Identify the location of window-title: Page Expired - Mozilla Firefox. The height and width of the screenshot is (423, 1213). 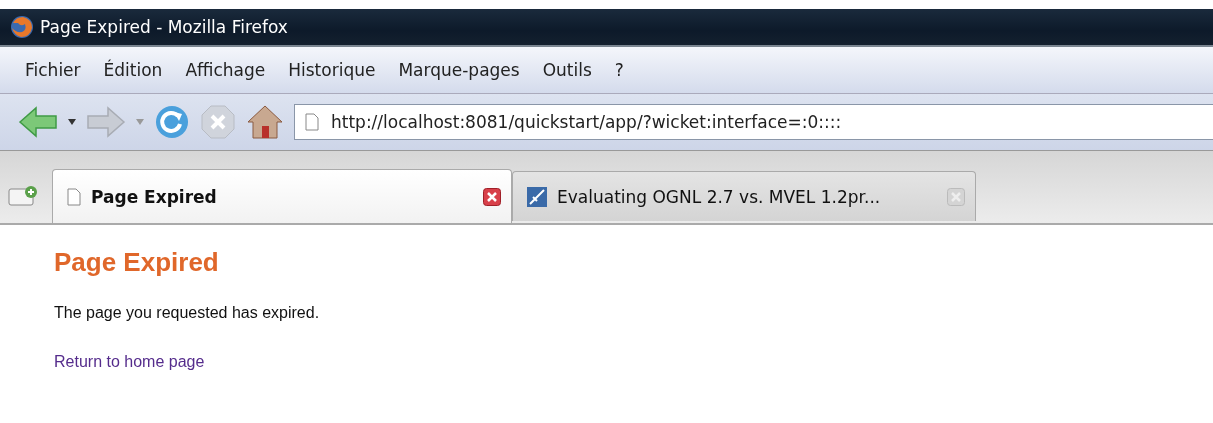
(164, 27).